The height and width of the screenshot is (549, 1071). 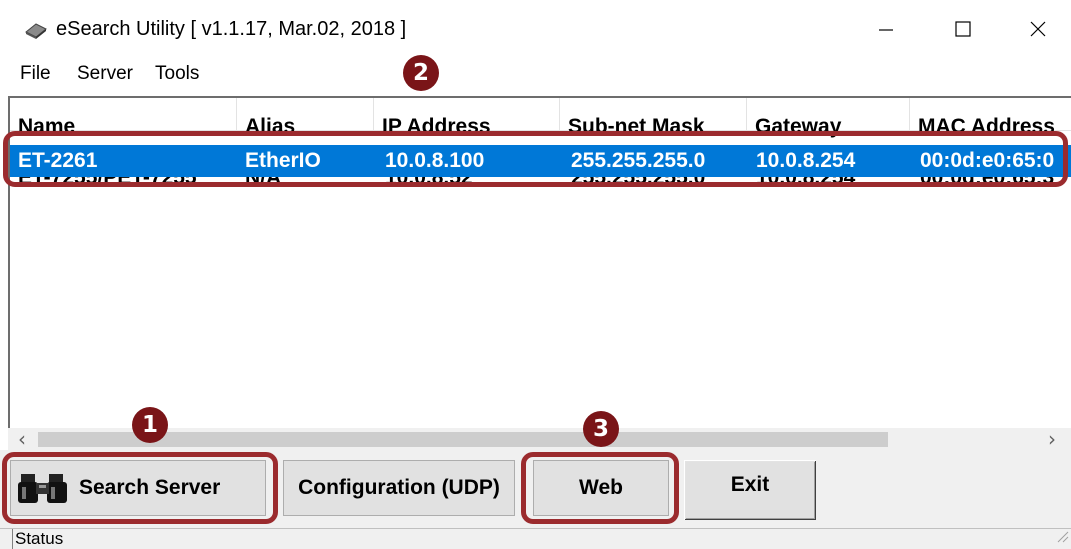 What do you see at coordinates (990, 118) in the screenshot?
I see `column-header-mac-address: MAC Address` at bounding box center [990, 118].